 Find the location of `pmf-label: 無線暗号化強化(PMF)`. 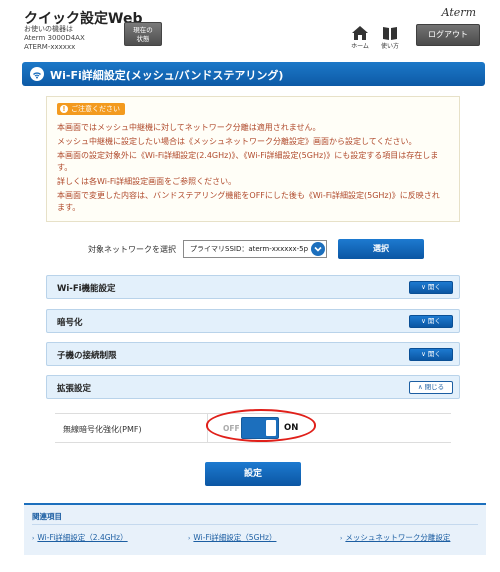

pmf-label: 無線暗号化強化(PMF) is located at coordinates (102, 429).